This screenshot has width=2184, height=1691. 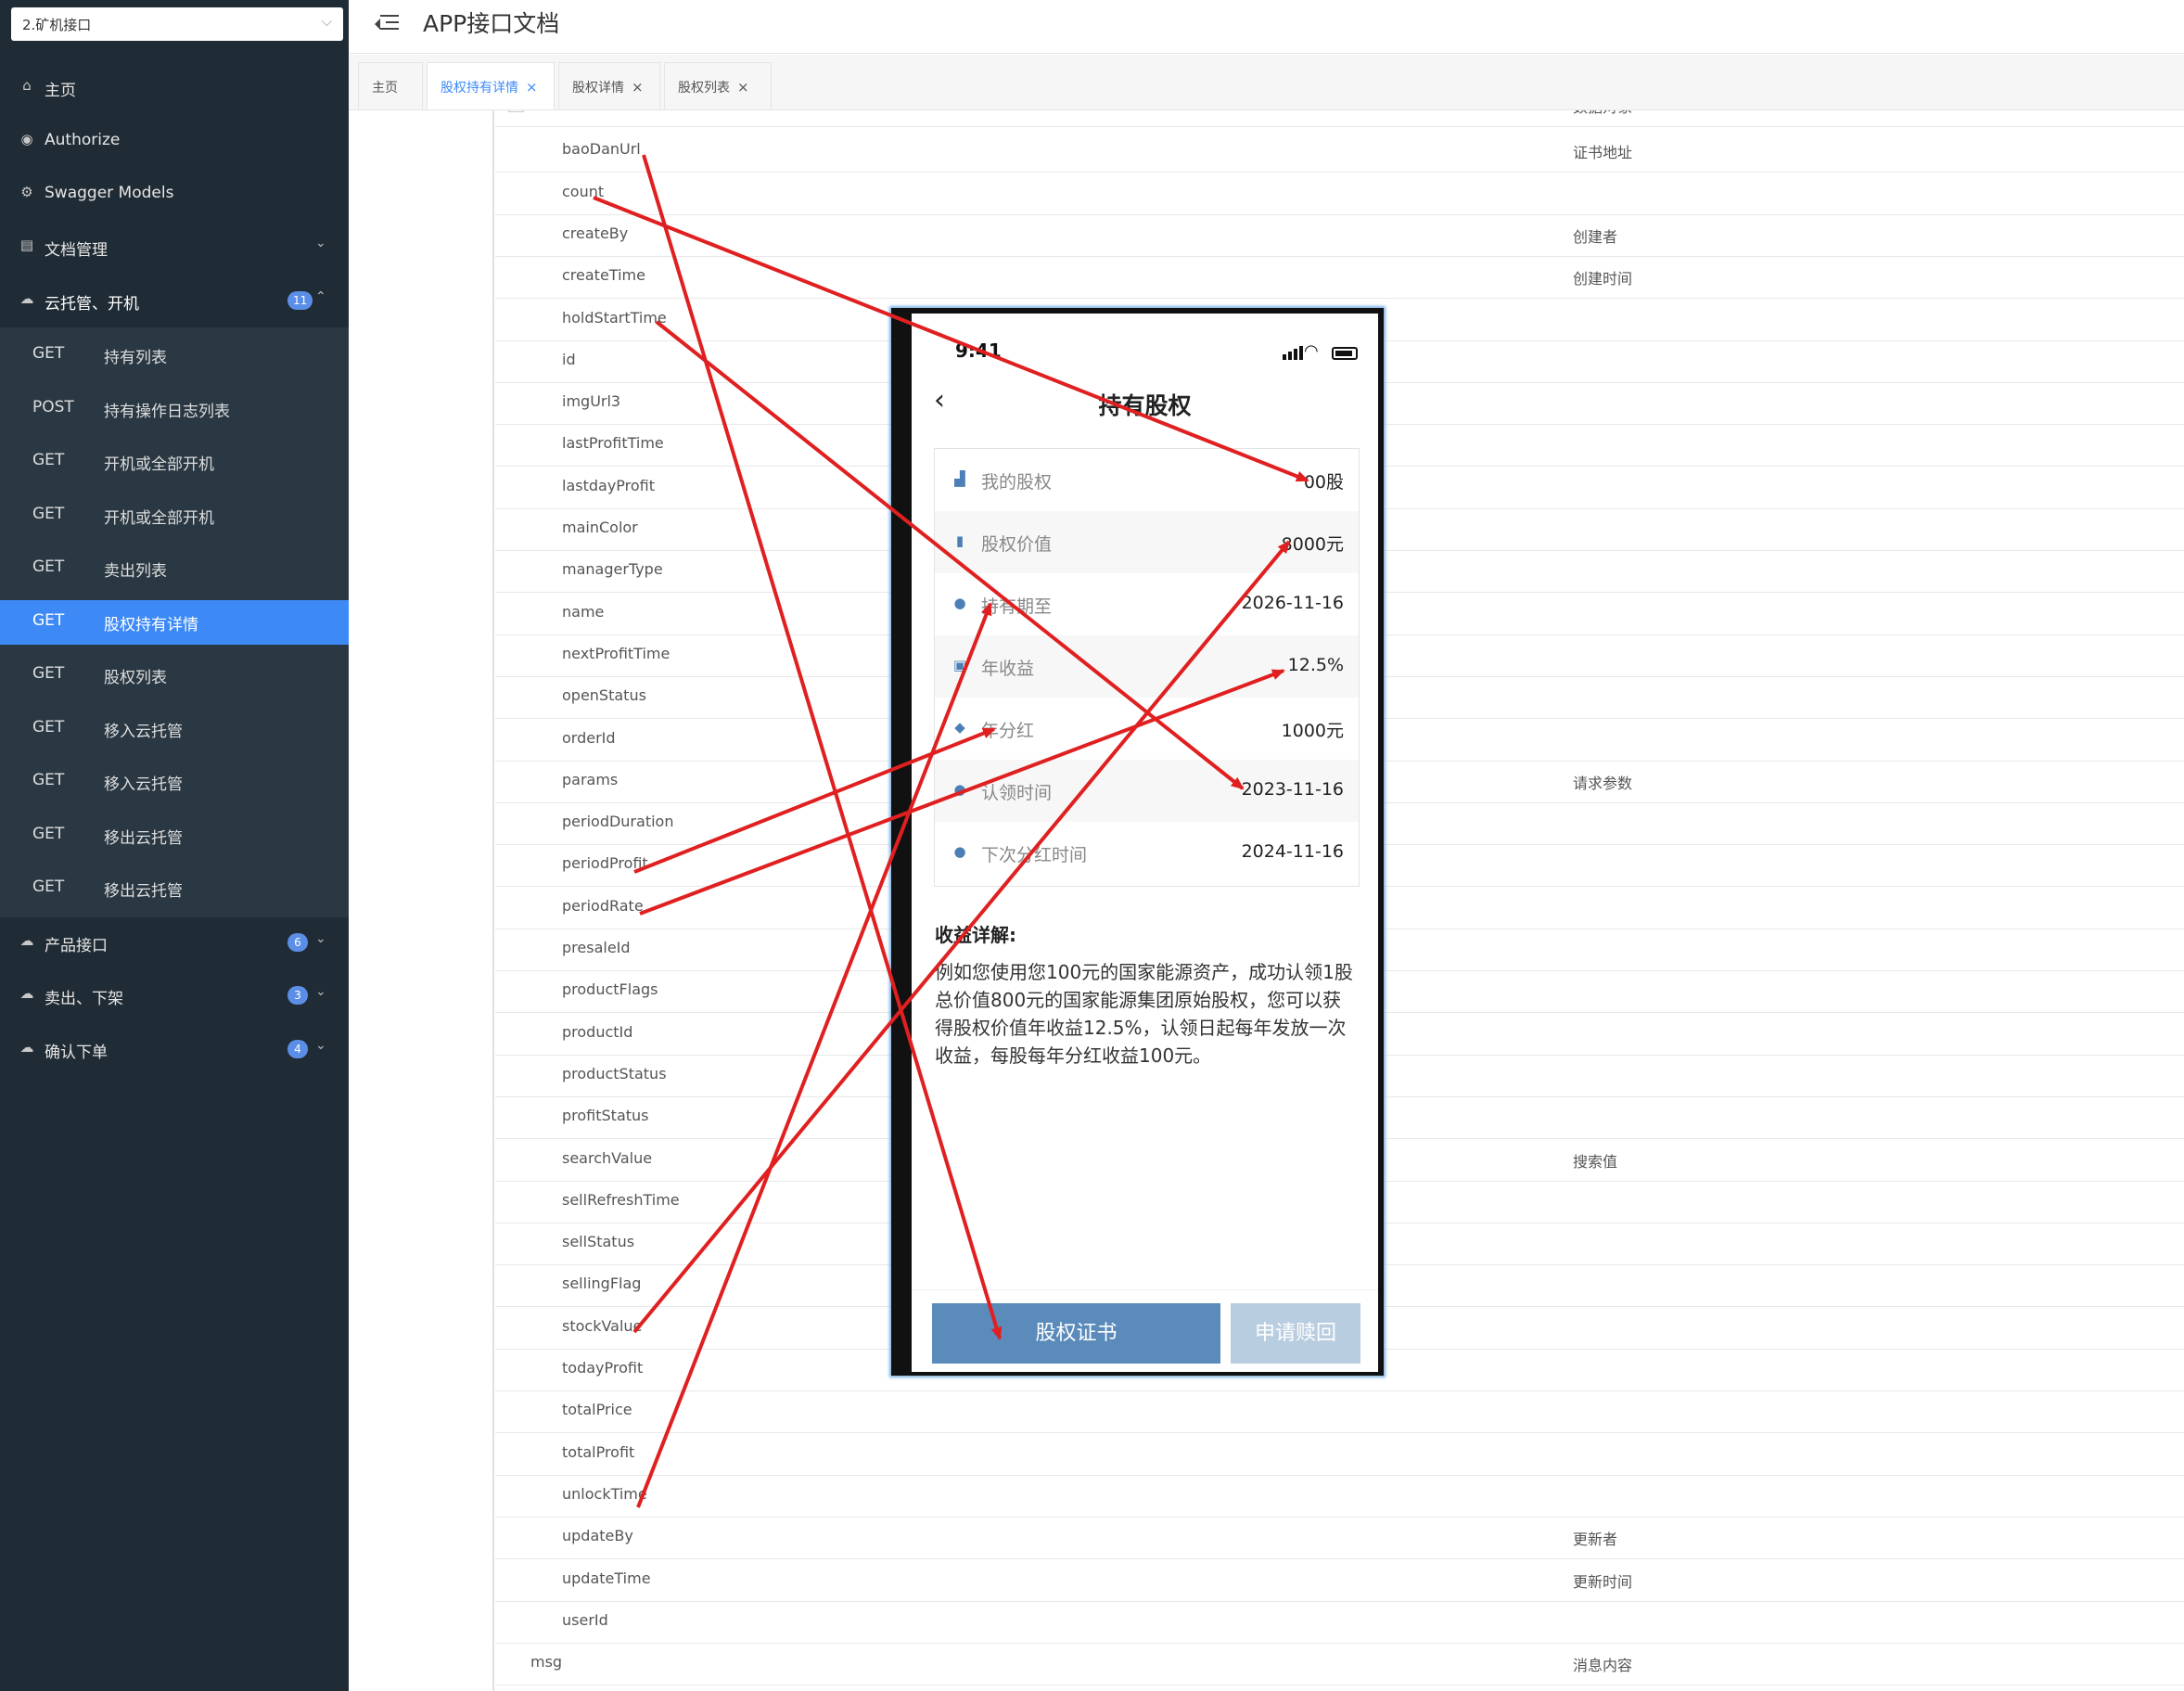 What do you see at coordinates (143, 892) in the screenshot?
I see `endpoint-label: 移出云托管` at bounding box center [143, 892].